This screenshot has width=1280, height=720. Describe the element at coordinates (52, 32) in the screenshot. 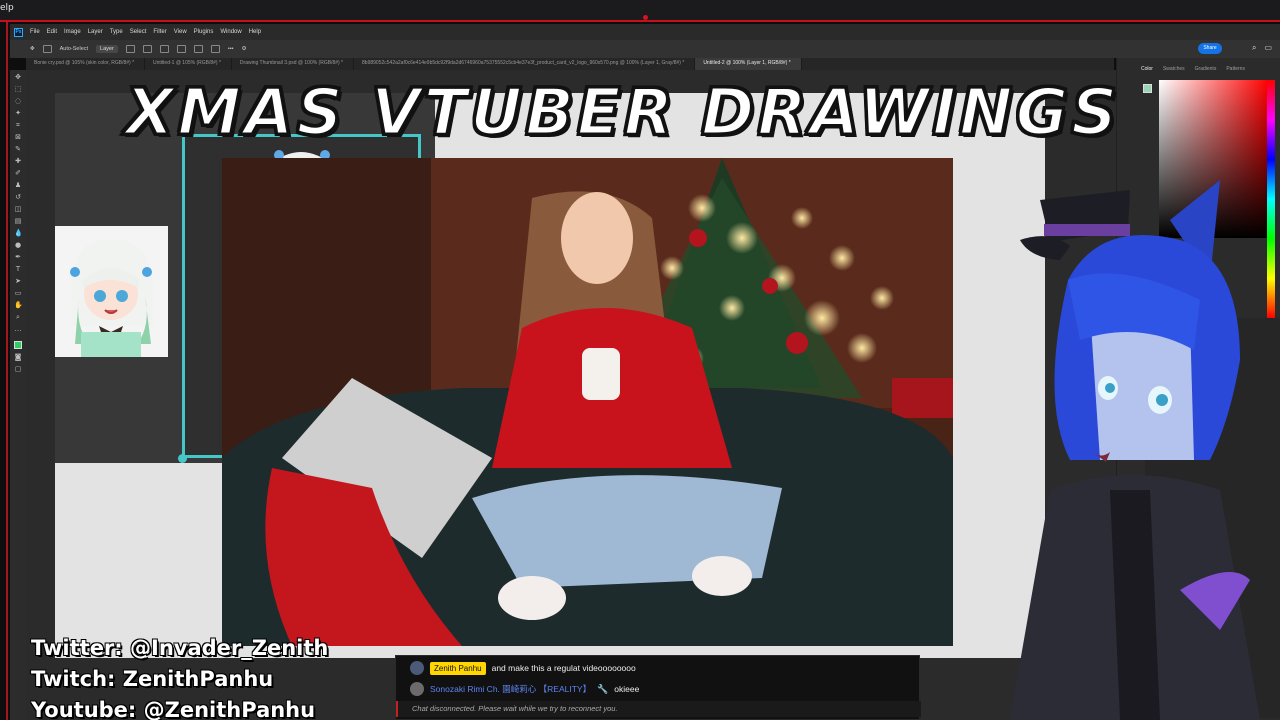

I see `menu-edit: Edit` at that location.